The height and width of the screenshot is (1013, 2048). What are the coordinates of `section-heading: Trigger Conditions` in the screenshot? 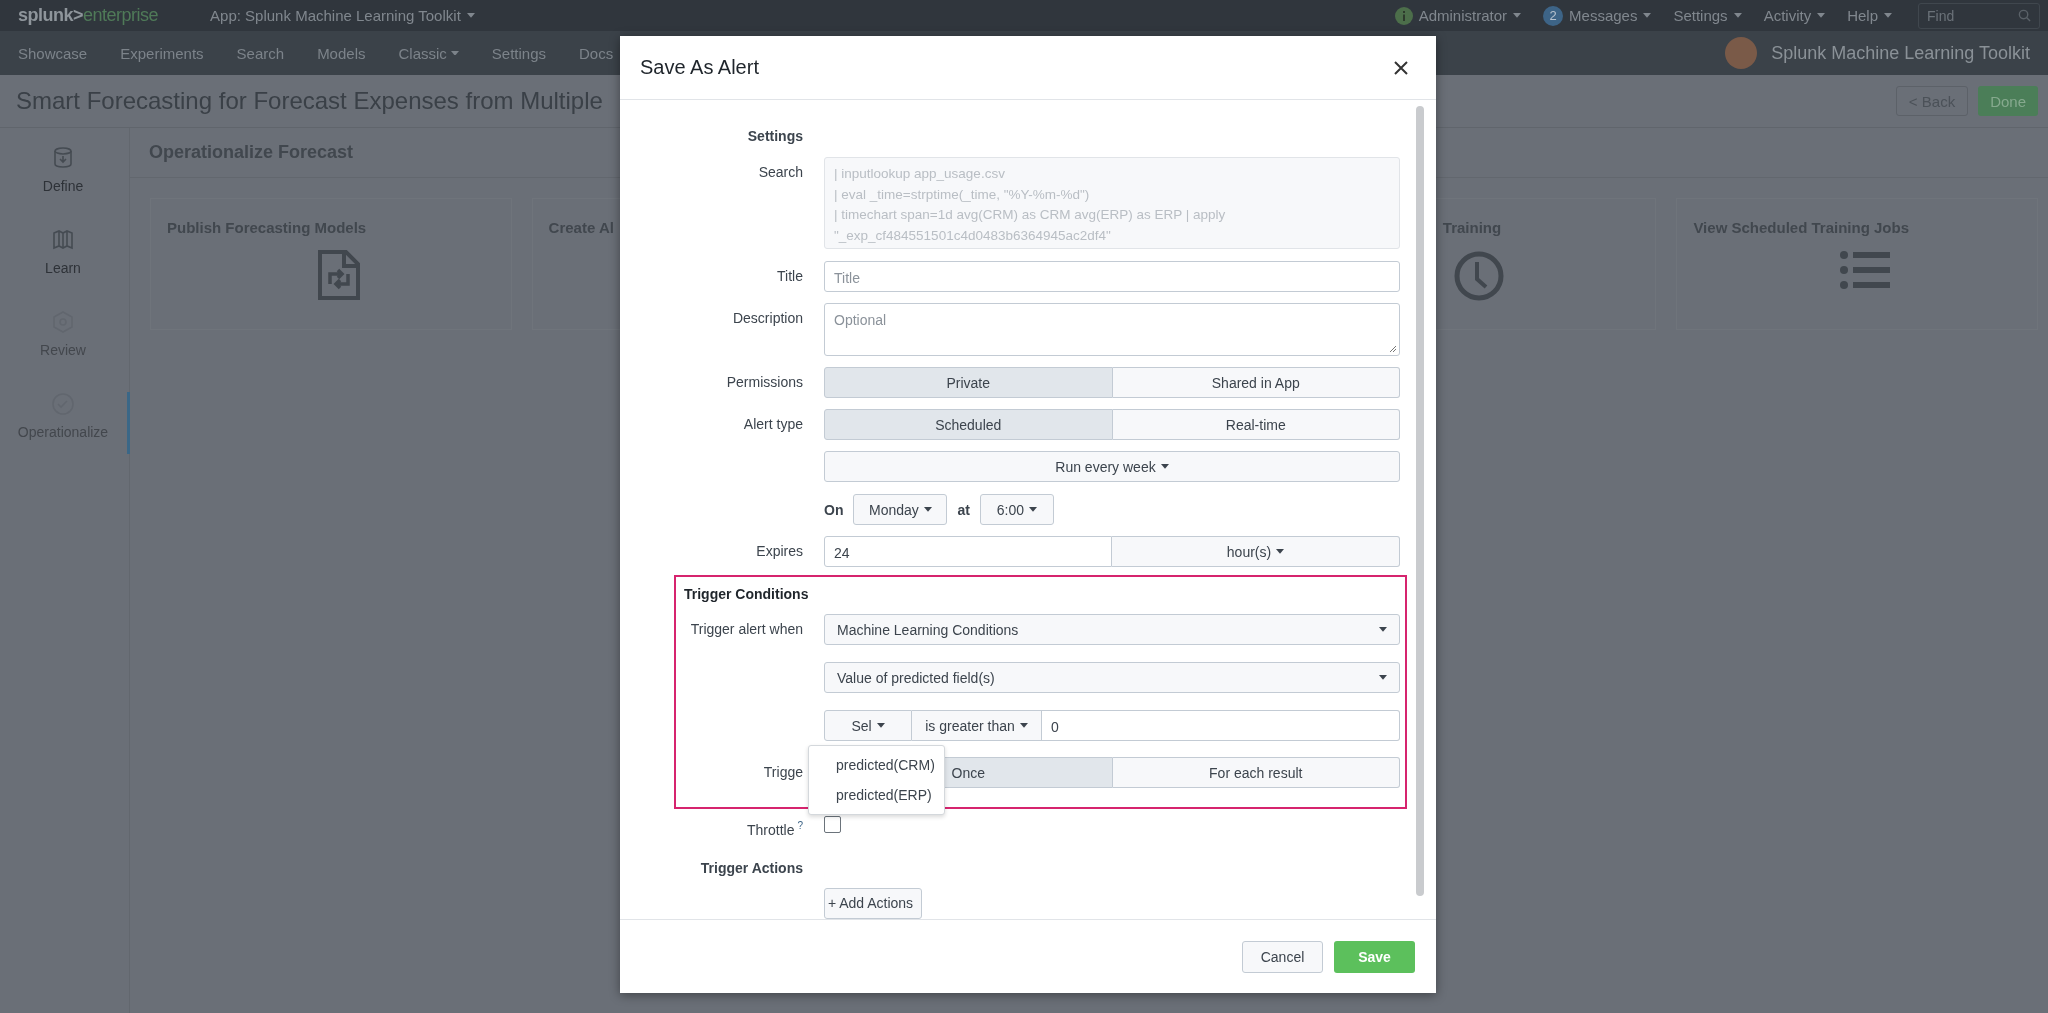 It's located at (746, 594).